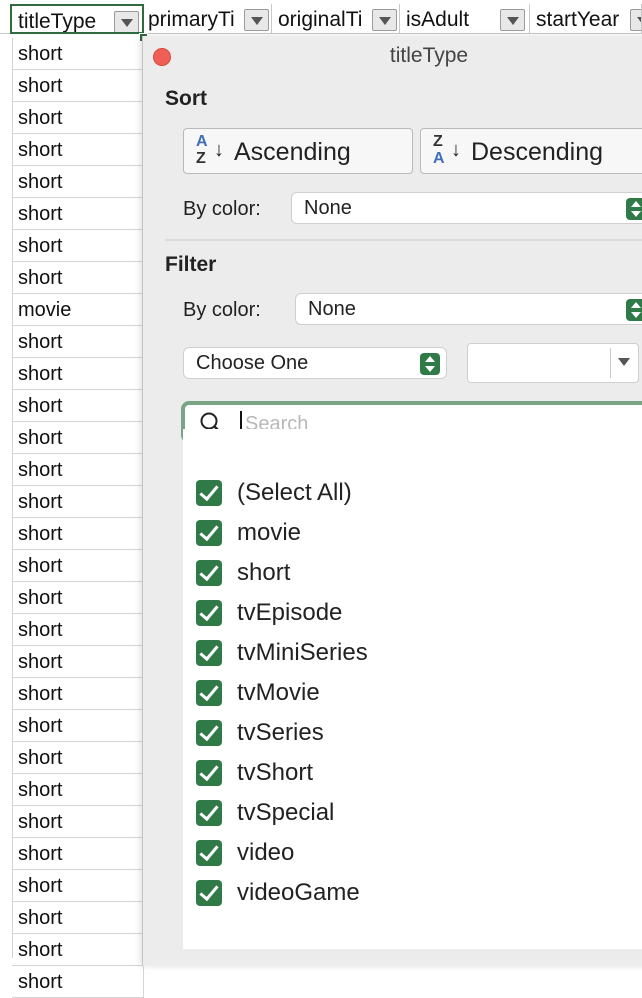 The height and width of the screenshot is (998, 642). What do you see at coordinates (269, 532) in the screenshot?
I see `list-item-label: movie` at bounding box center [269, 532].